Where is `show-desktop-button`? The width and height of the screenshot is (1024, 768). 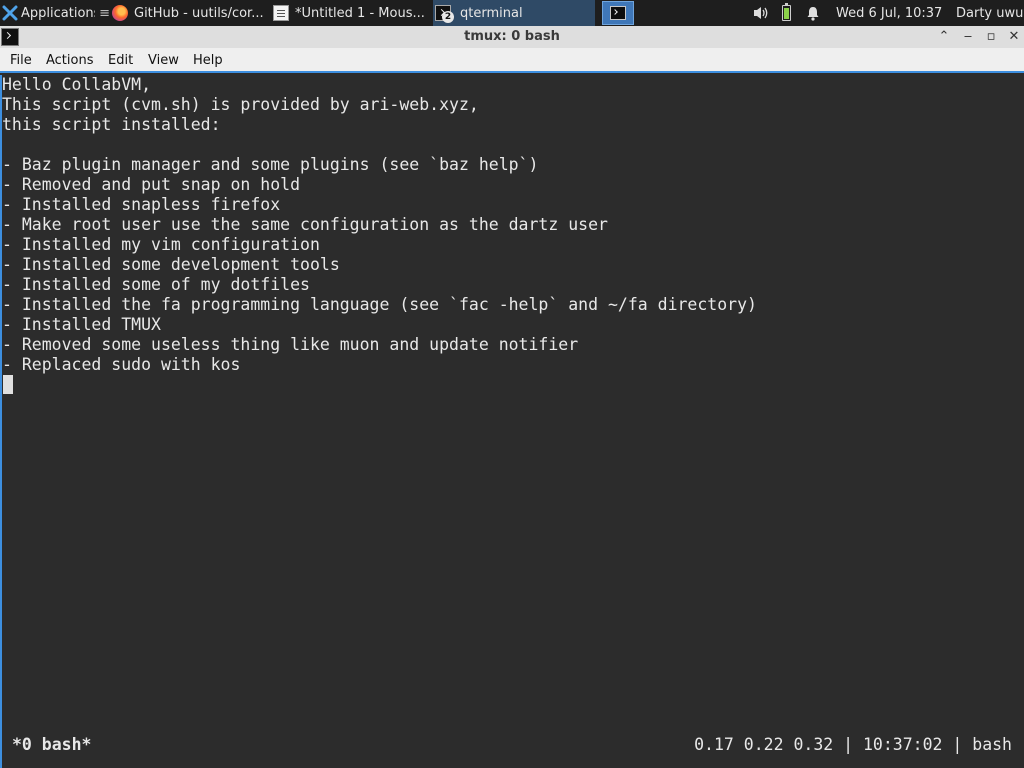 show-desktop-button is located at coordinates (618, 13).